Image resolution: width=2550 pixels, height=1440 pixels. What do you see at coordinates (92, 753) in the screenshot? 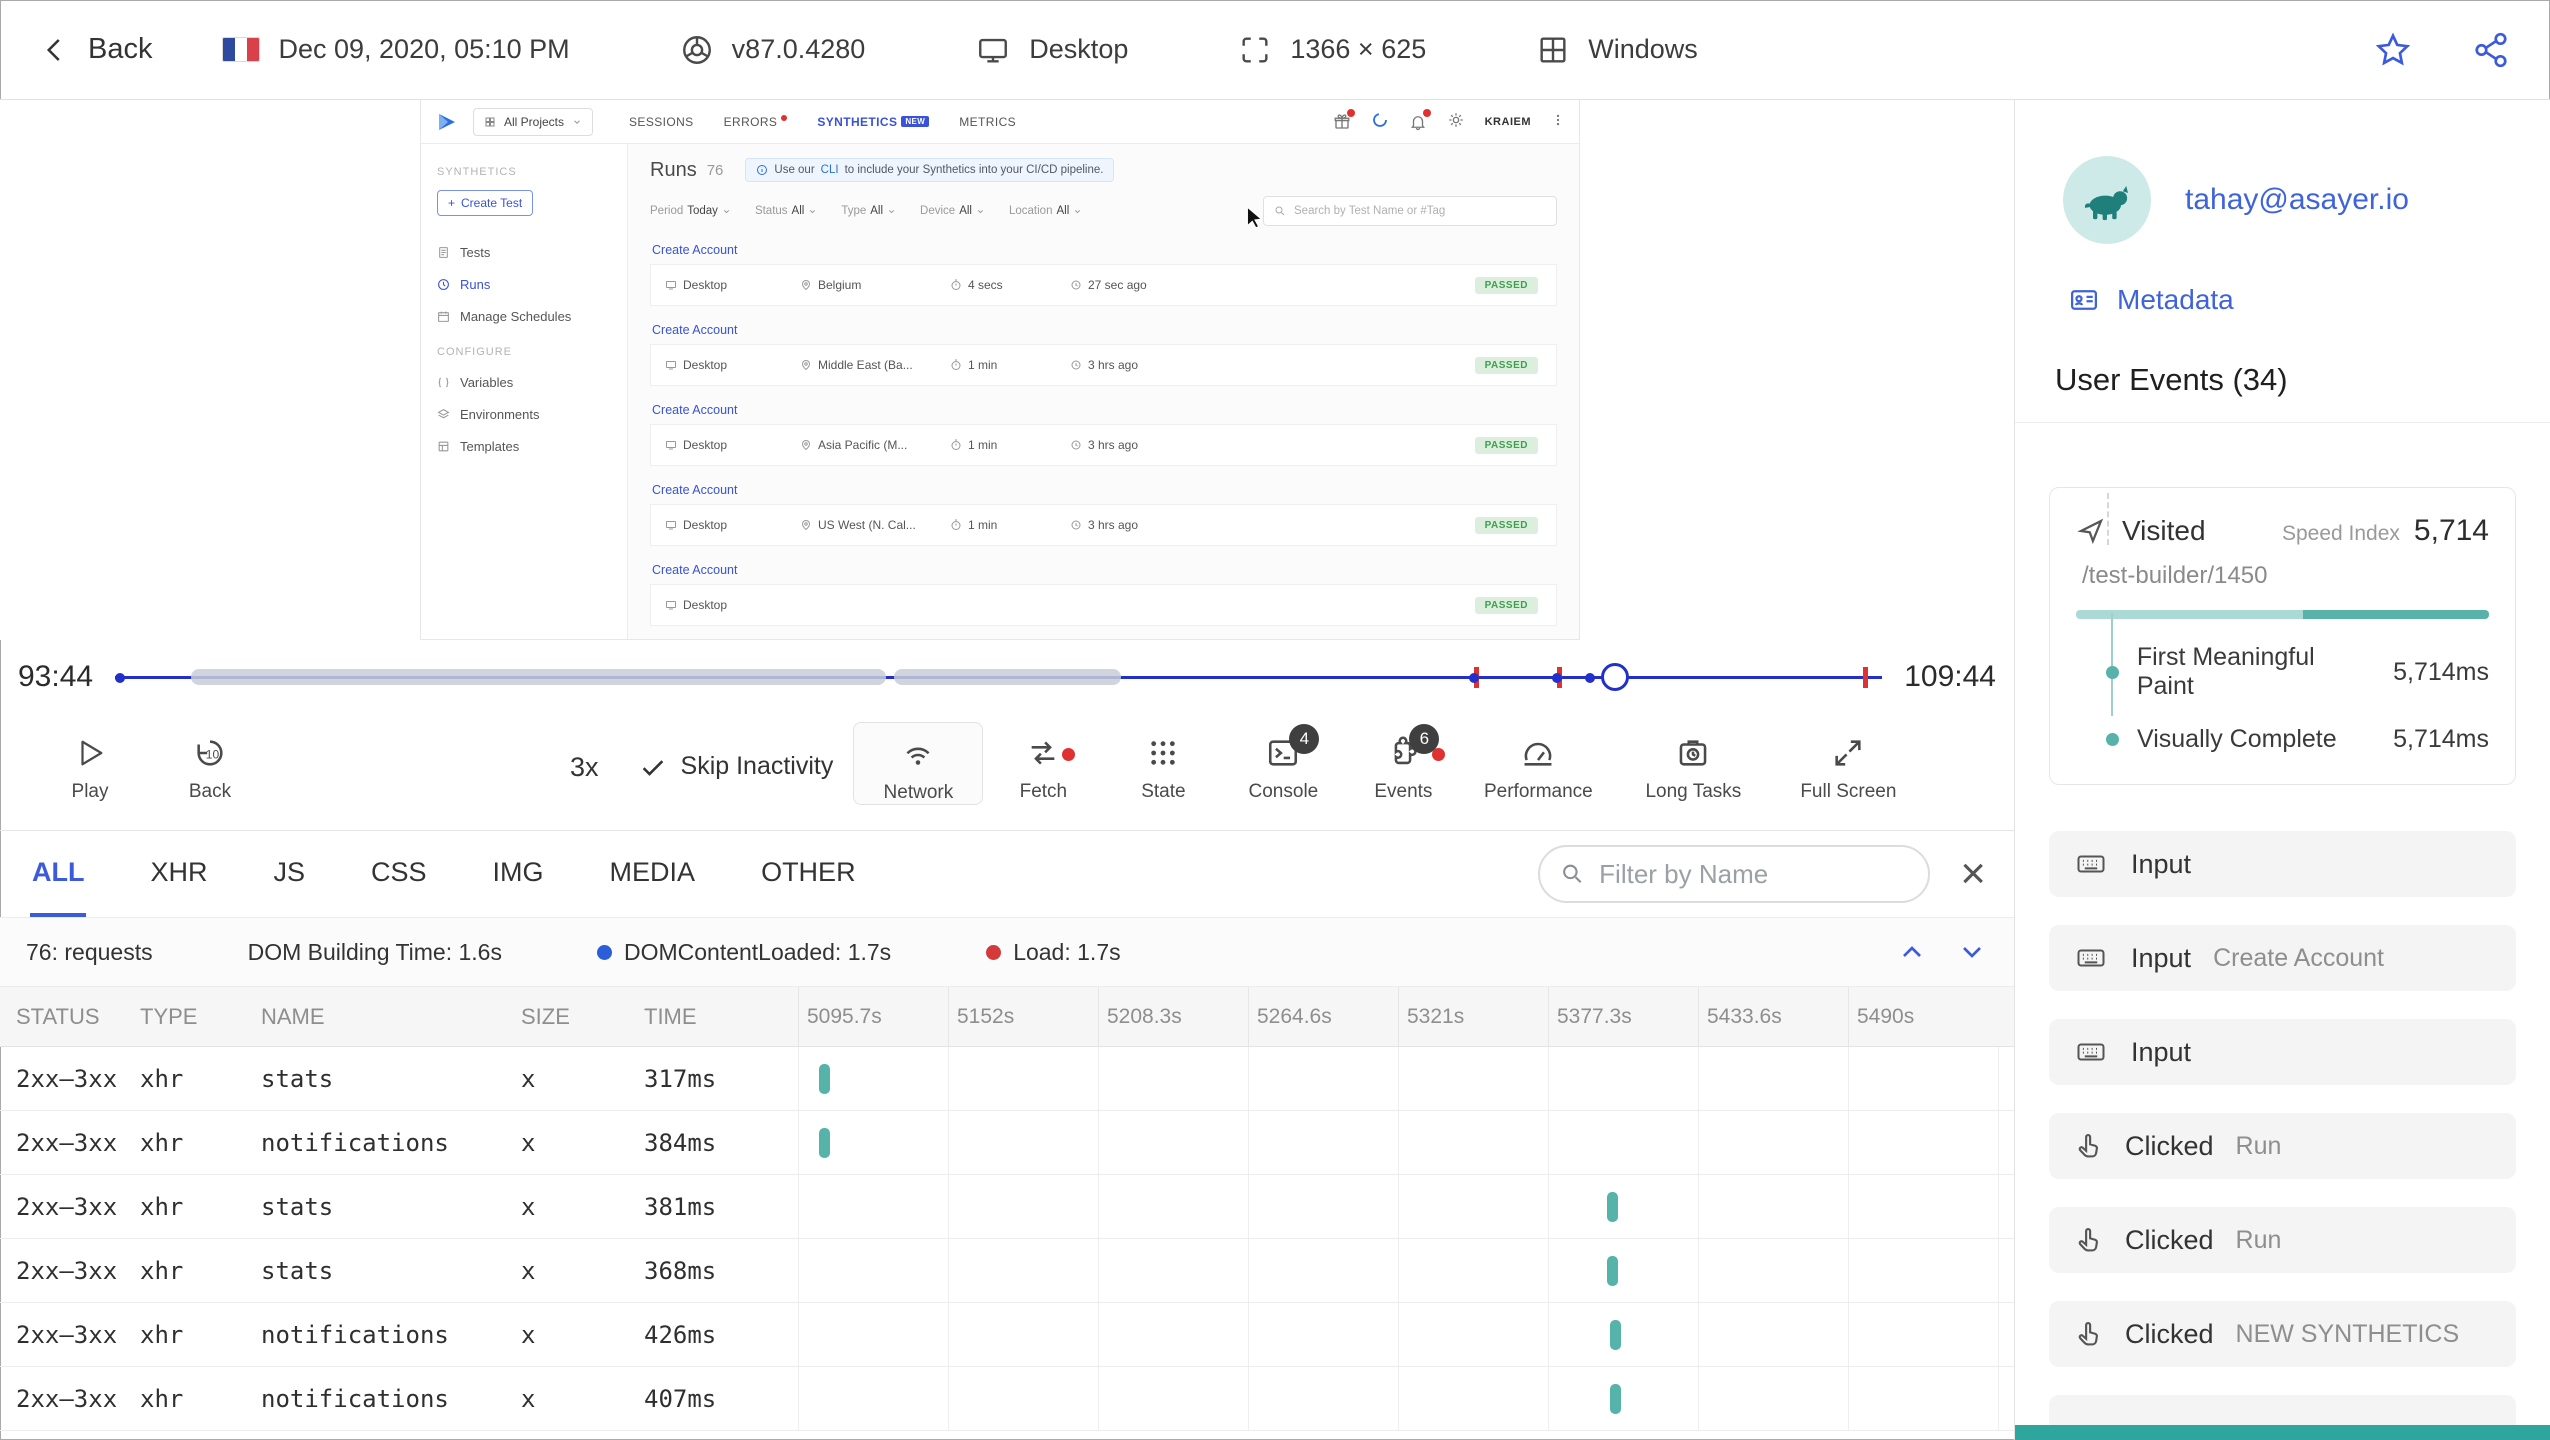
I see `play-icon` at bounding box center [92, 753].